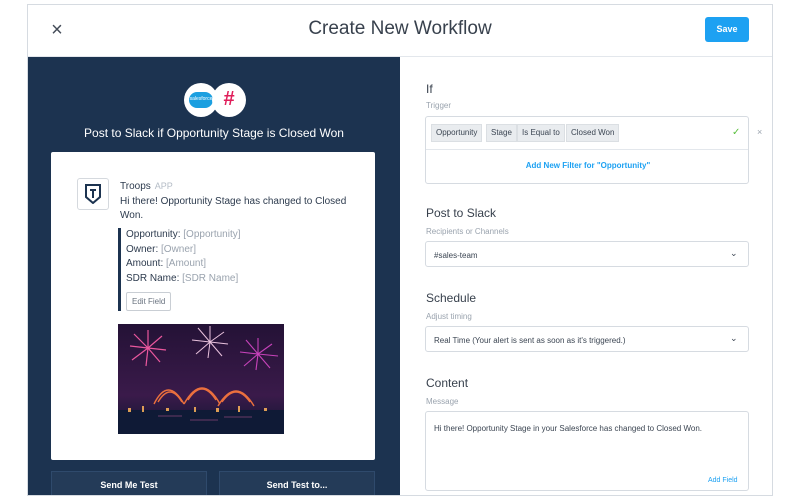  I want to click on edit-field-button: Edit Field, so click(149, 301).